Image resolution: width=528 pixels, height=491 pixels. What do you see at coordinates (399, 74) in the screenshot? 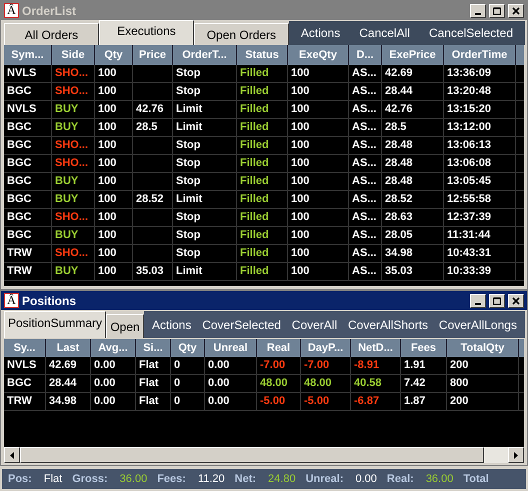
I see `table-cell-text: 42.69` at bounding box center [399, 74].